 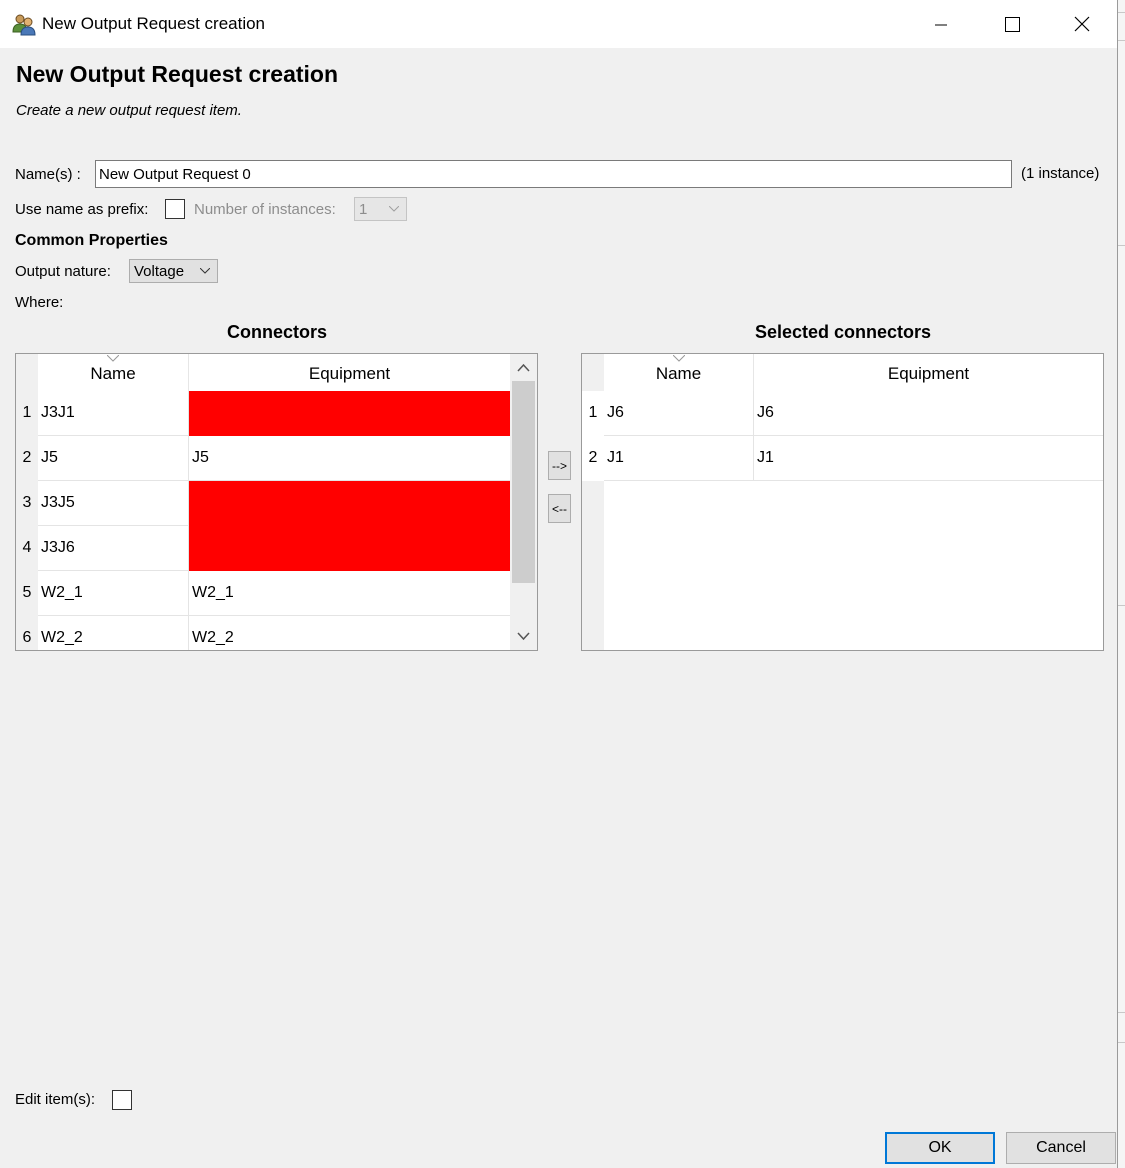 I want to click on scroll-up-button, so click(x=523, y=368).